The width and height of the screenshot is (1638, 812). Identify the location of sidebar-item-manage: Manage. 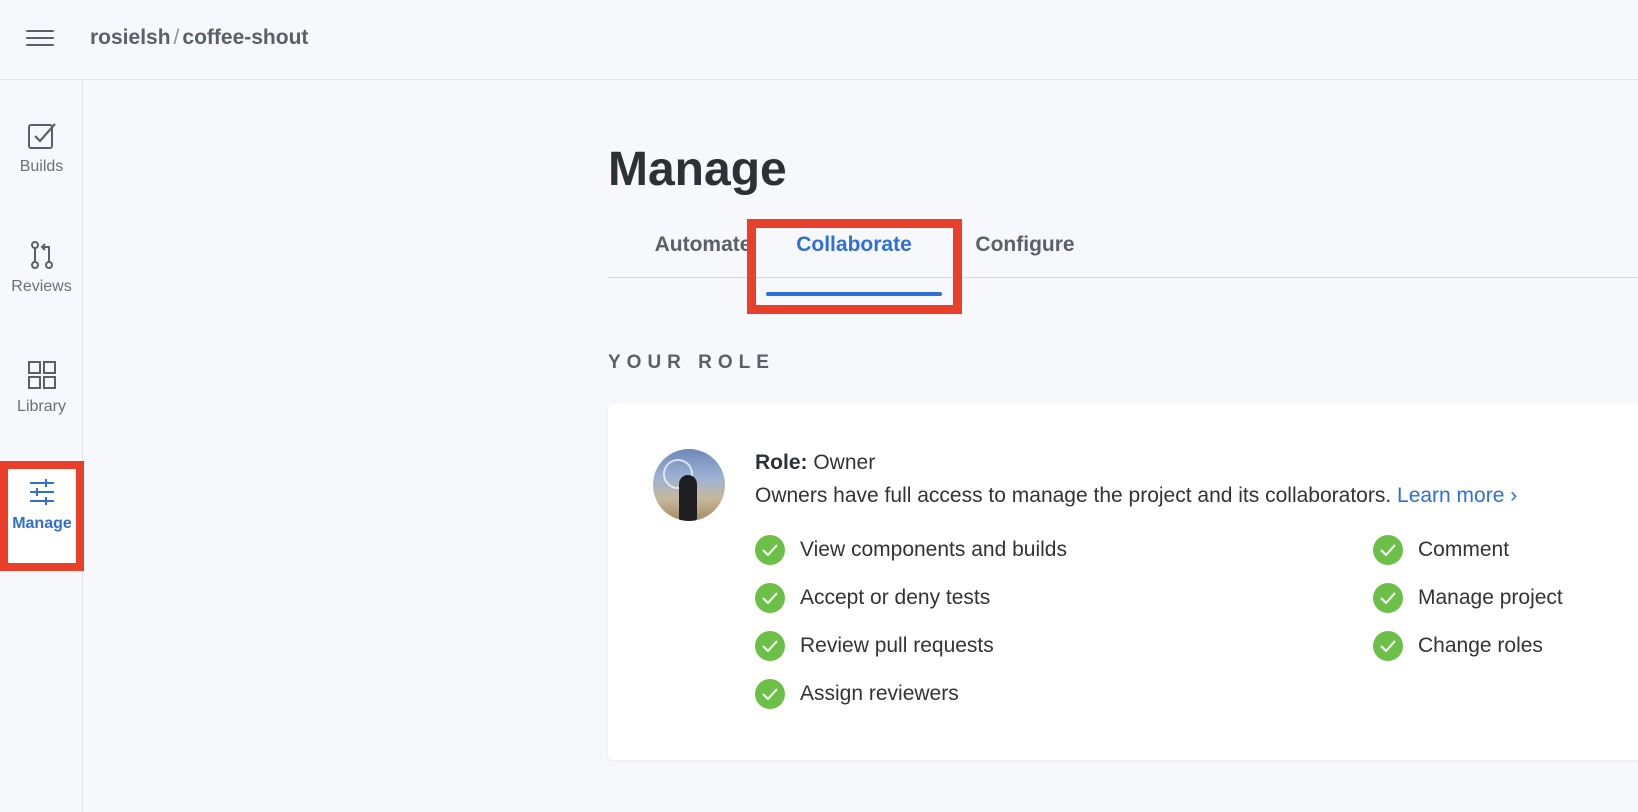
(42, 516).